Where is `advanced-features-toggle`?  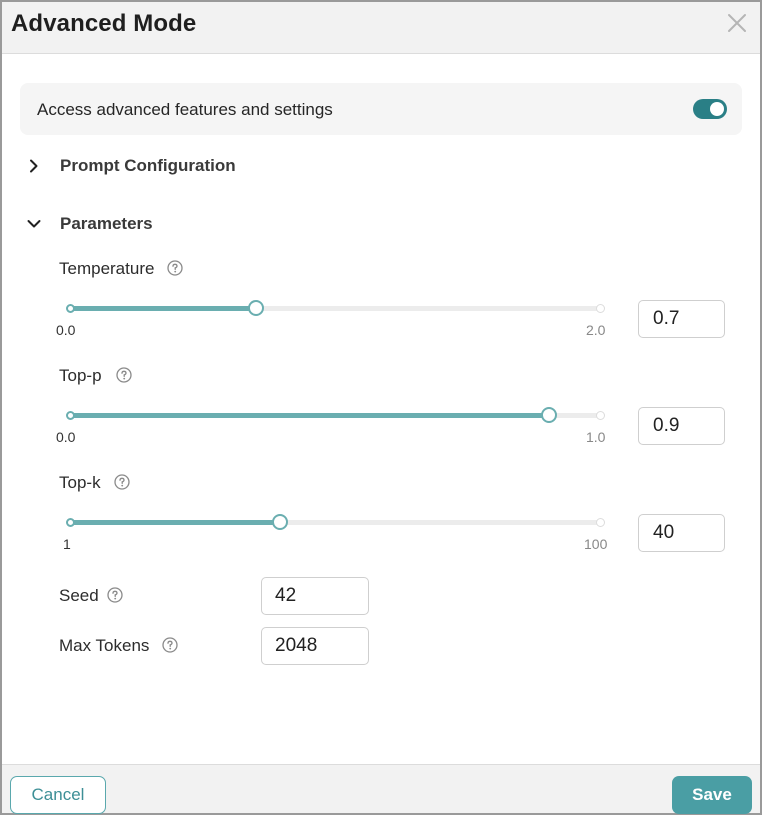 advanced-features-toggle is located at coordinates (710, 109).